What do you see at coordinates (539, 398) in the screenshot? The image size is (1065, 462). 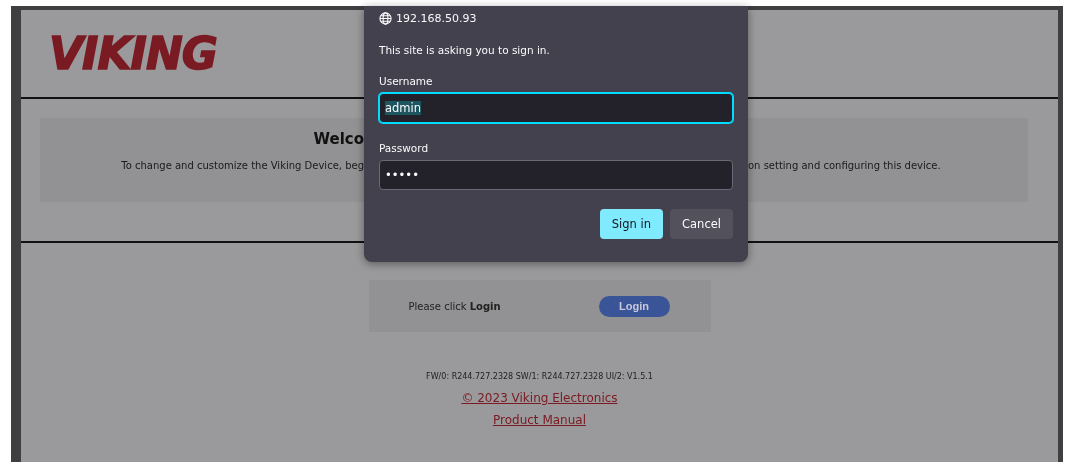 I see `footer-link: © 2023 Viking Electronics` at bounding box center [539, 398].